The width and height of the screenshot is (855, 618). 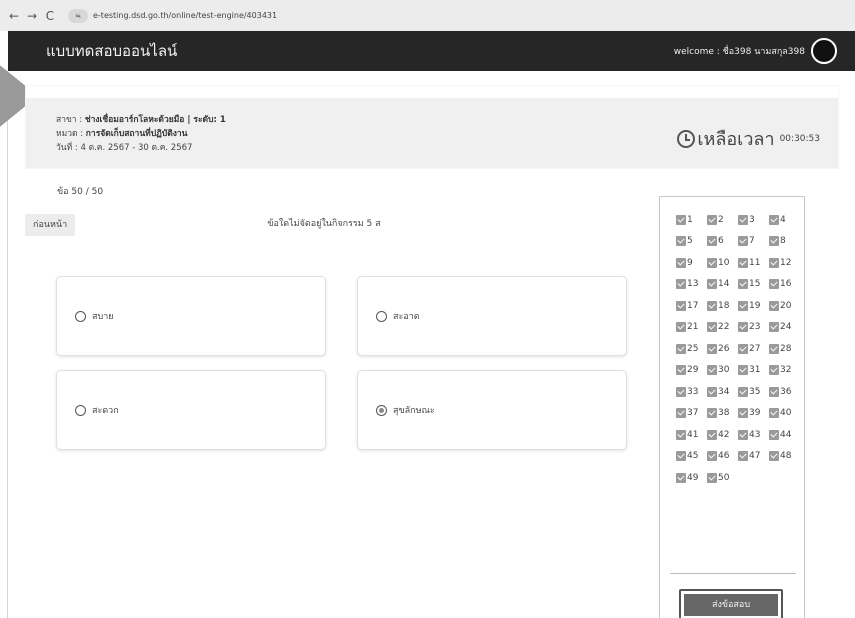 I want to click on site-settings-icon: ≒, so click(x=78, y=15).